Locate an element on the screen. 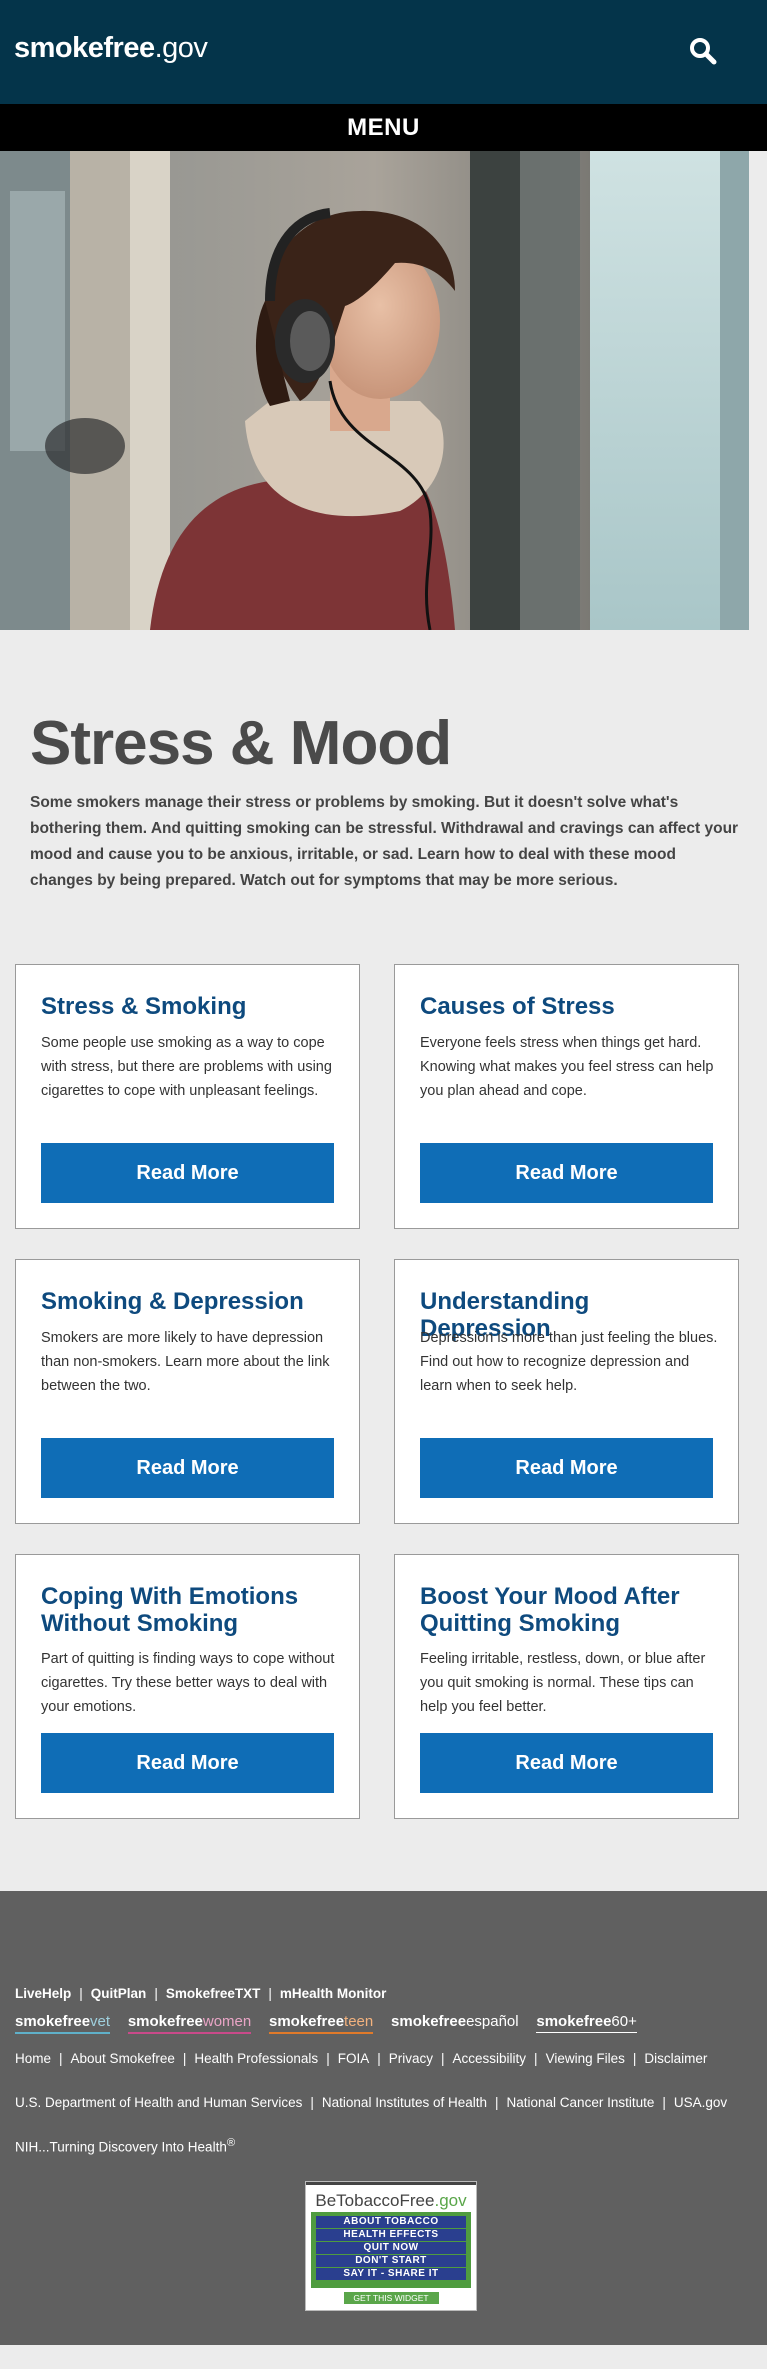  widget-title-main: BeTobaccoFree is located at coordinates (375, 2200).